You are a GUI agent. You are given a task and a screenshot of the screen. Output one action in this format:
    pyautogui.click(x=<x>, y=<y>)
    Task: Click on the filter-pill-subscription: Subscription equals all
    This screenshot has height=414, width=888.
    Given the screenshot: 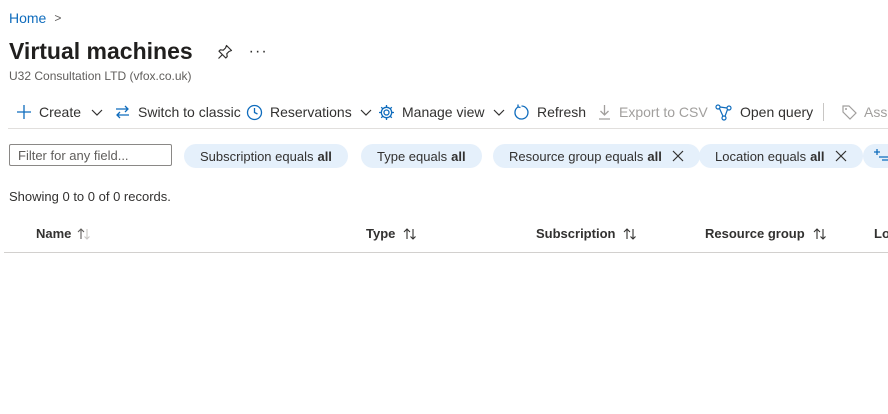 What is the action you would take?
    pyautogui.click(x=266, y=156)
    